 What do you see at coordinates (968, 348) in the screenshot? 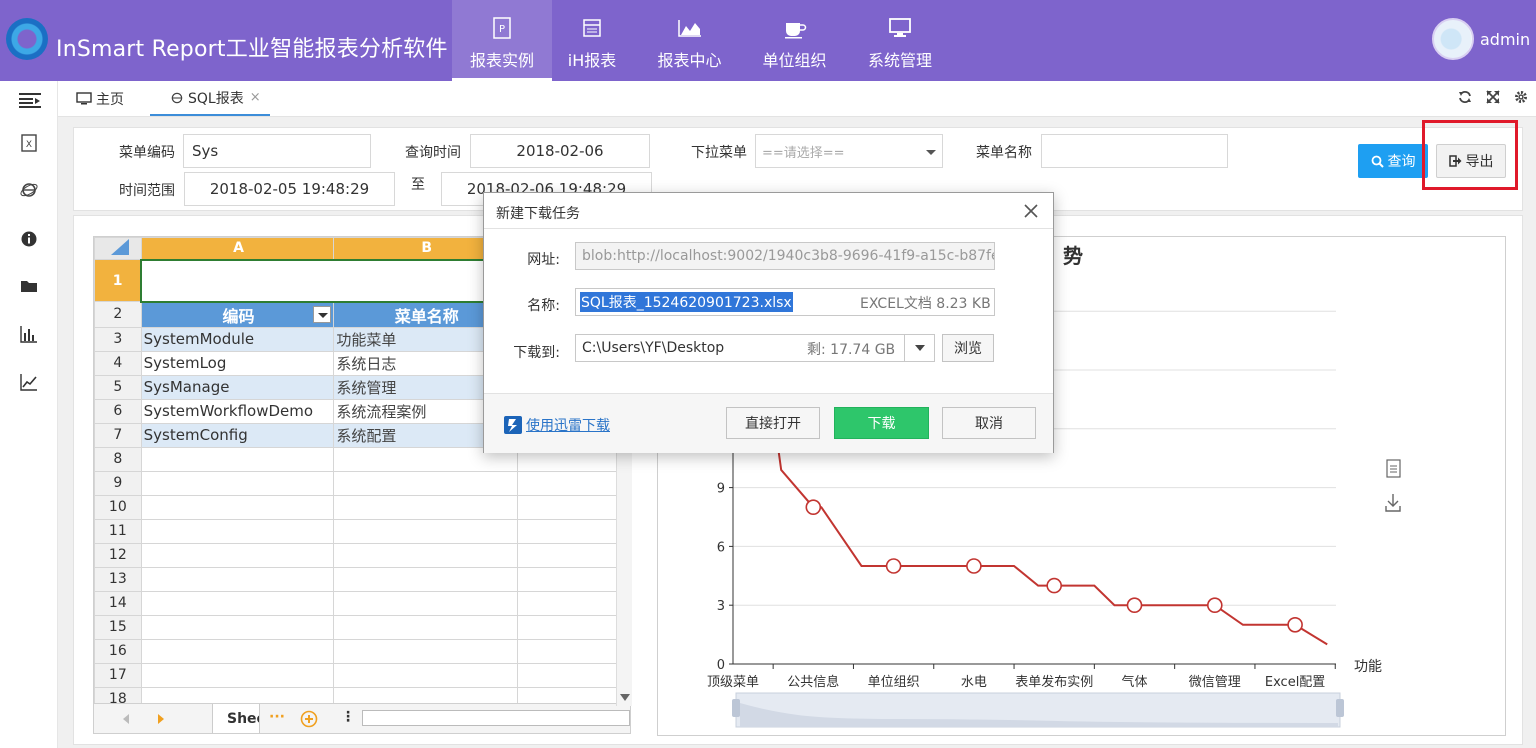
I see `browse-button: 浏览` at bounding box center [968, 348].